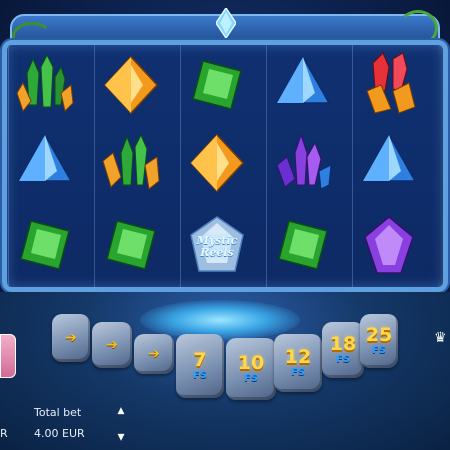 The height and width of the screenshot is (450, 450). What do you see at coordinates (389, 245) in the screenshot?
I see `symbol-purple-gem` at bounding box center [389, 245].